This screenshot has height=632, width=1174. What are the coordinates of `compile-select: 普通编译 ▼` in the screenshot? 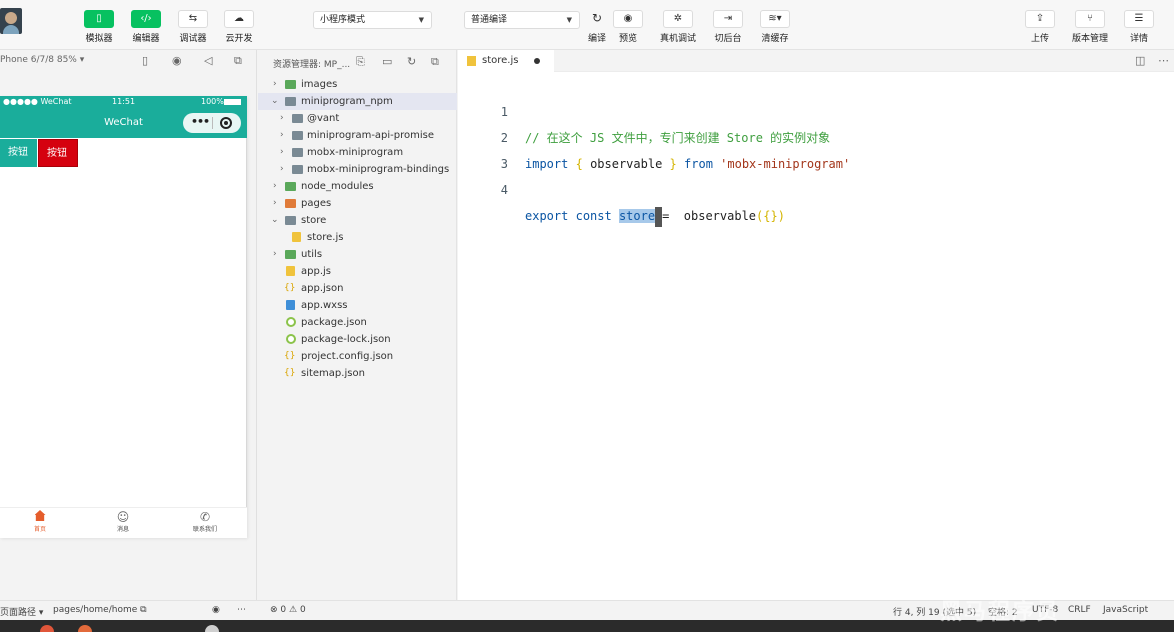 It's located at (522, 20).